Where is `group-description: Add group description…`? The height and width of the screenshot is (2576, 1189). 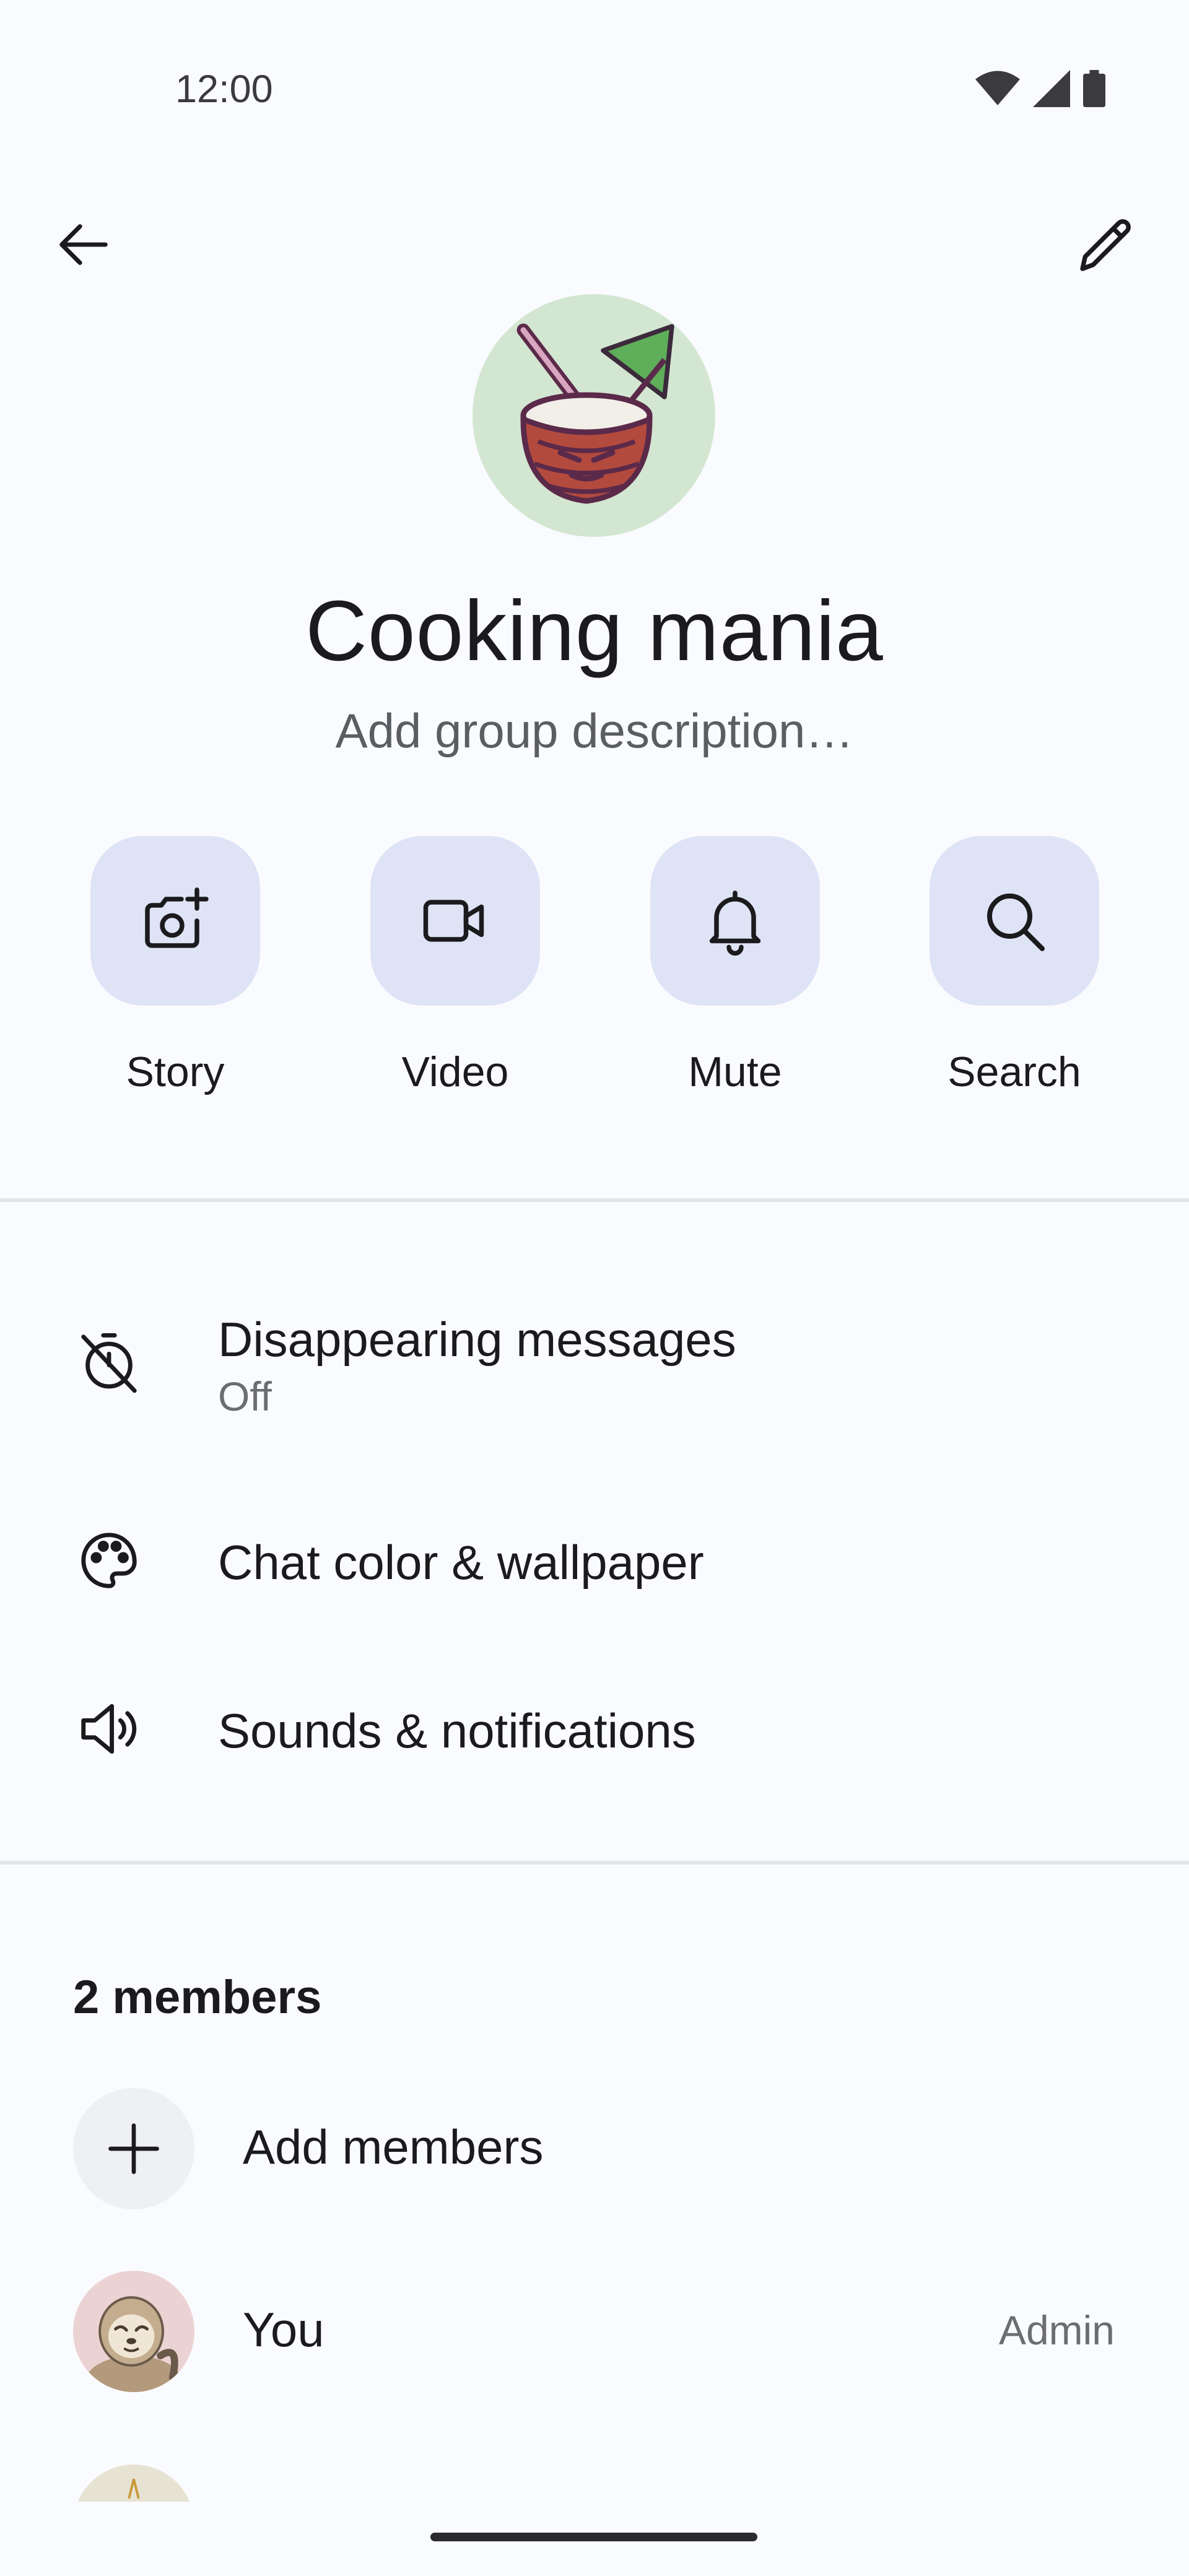 group-description: Add group description… is located at coordinates (594, 731).